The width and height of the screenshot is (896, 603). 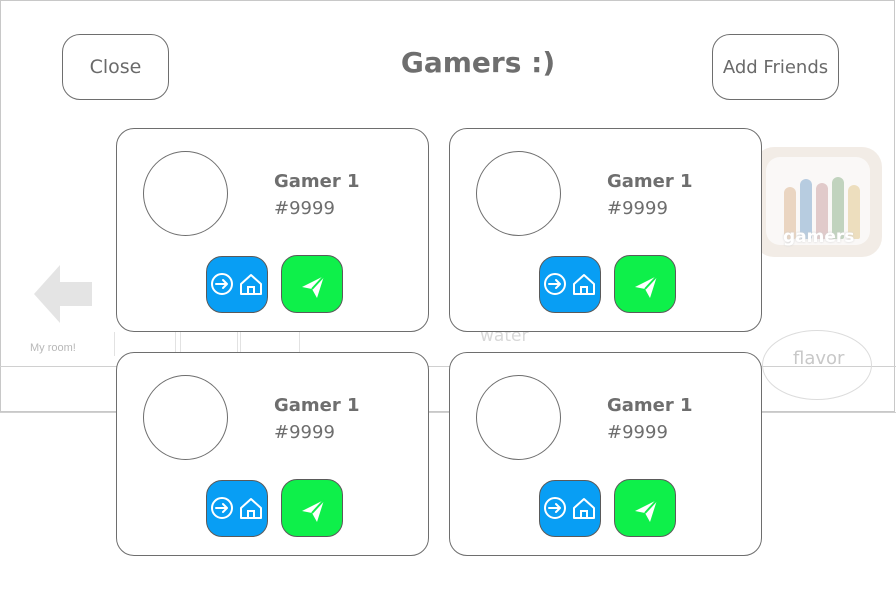 I want to click on page-title: Gamers :), so click(x=478, y=62).